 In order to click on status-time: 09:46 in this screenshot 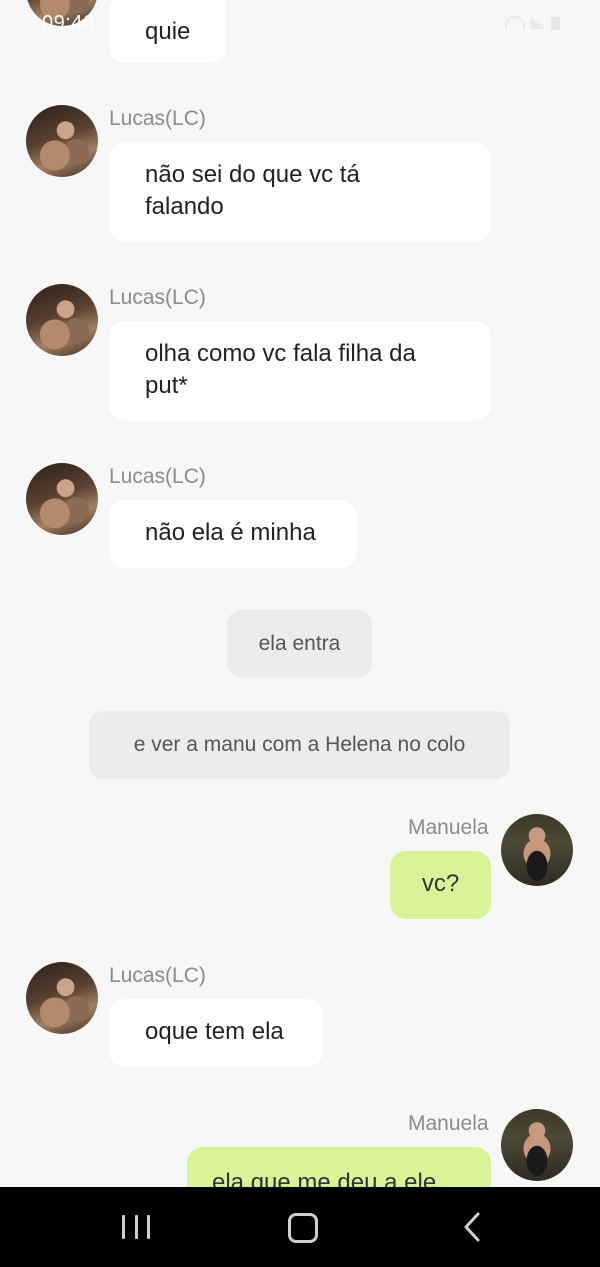, I will do `click(68, 23)`.